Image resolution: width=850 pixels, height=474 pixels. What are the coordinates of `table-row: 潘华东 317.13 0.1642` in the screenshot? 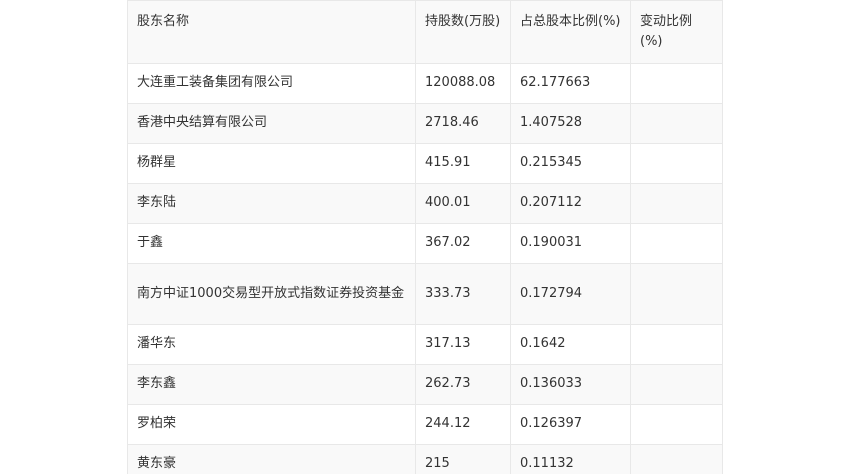 It's located at (425, 344).